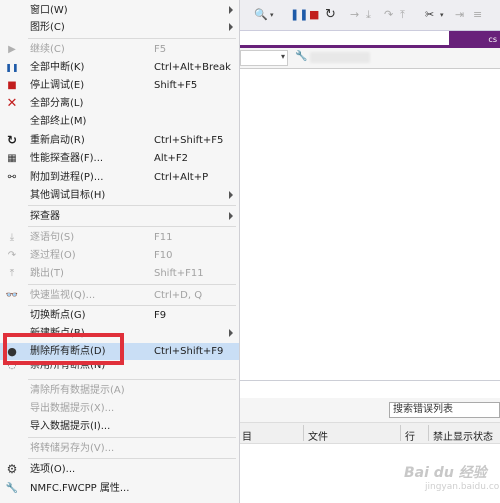 This screenshot has height=503, width=500. What do you see at coordinates (119, 273) in the screenshot?
I see `menu-item-step-out: ⤒ 跳出(T) Shift+F11` at bounding box center [119, 273].